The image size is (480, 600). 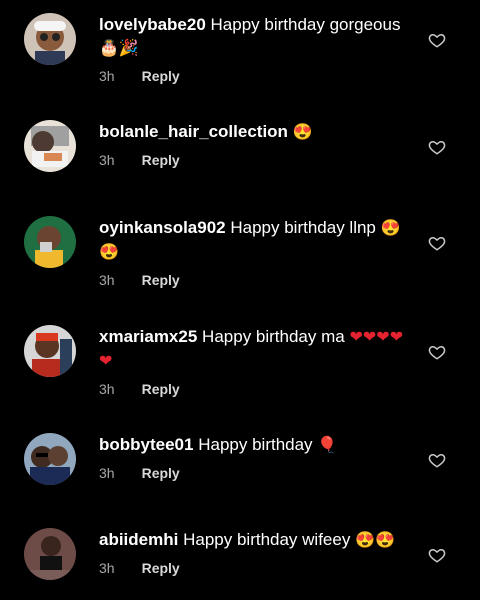 What do you see at coordinates (251, 349) in the screenshot?
I see `comment-text: xmariamx25 Happy birthday ma ❤❤❤❤❤` at bounding box center [251, 349].